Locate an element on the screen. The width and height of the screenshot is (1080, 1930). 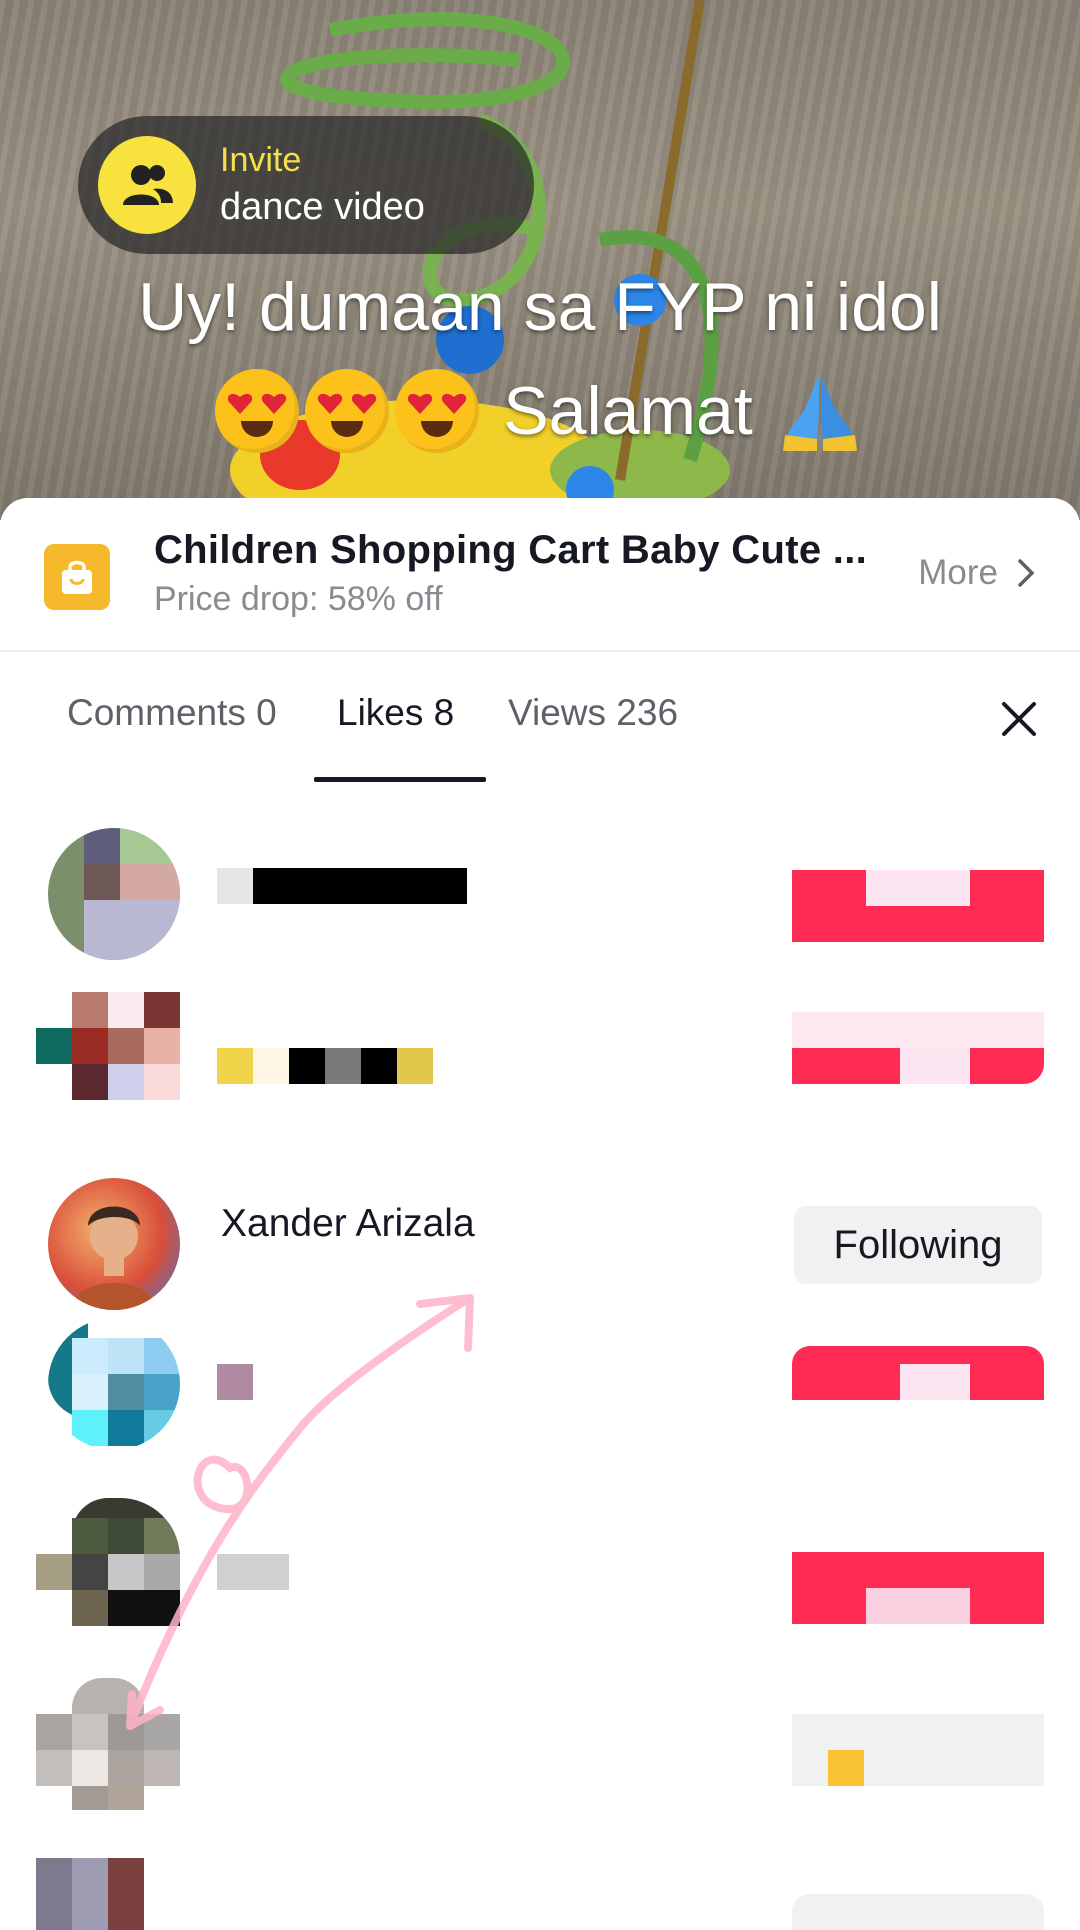
folded-hands-emoji-icon is located at coordinates (819, 413).